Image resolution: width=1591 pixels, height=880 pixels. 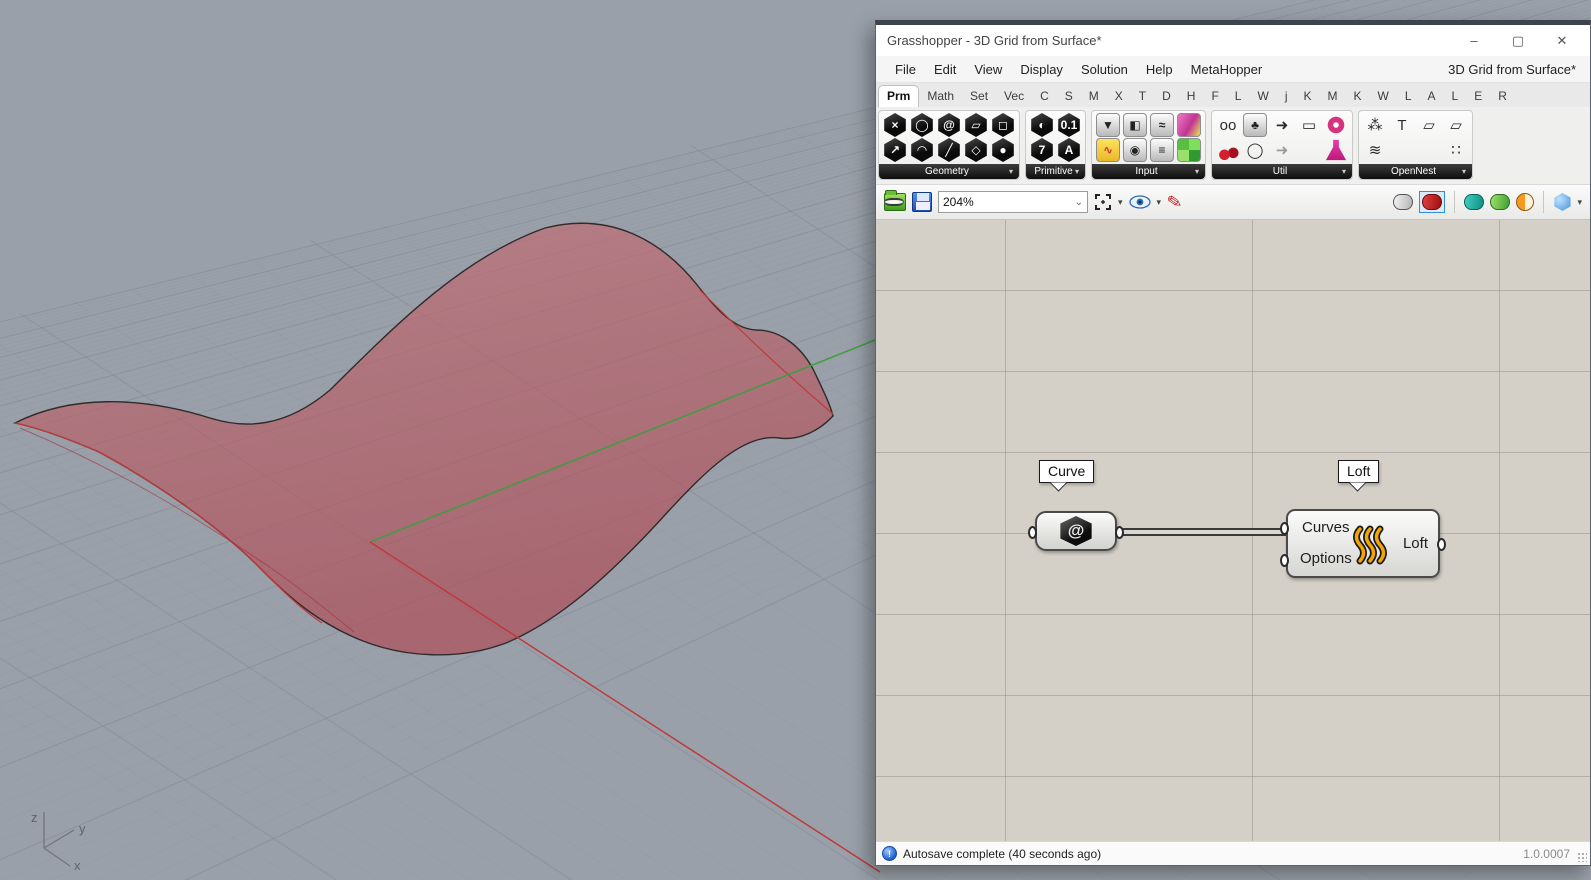 I want to click on packing-circles-icon: ∷, so click(x=1456, y=150).